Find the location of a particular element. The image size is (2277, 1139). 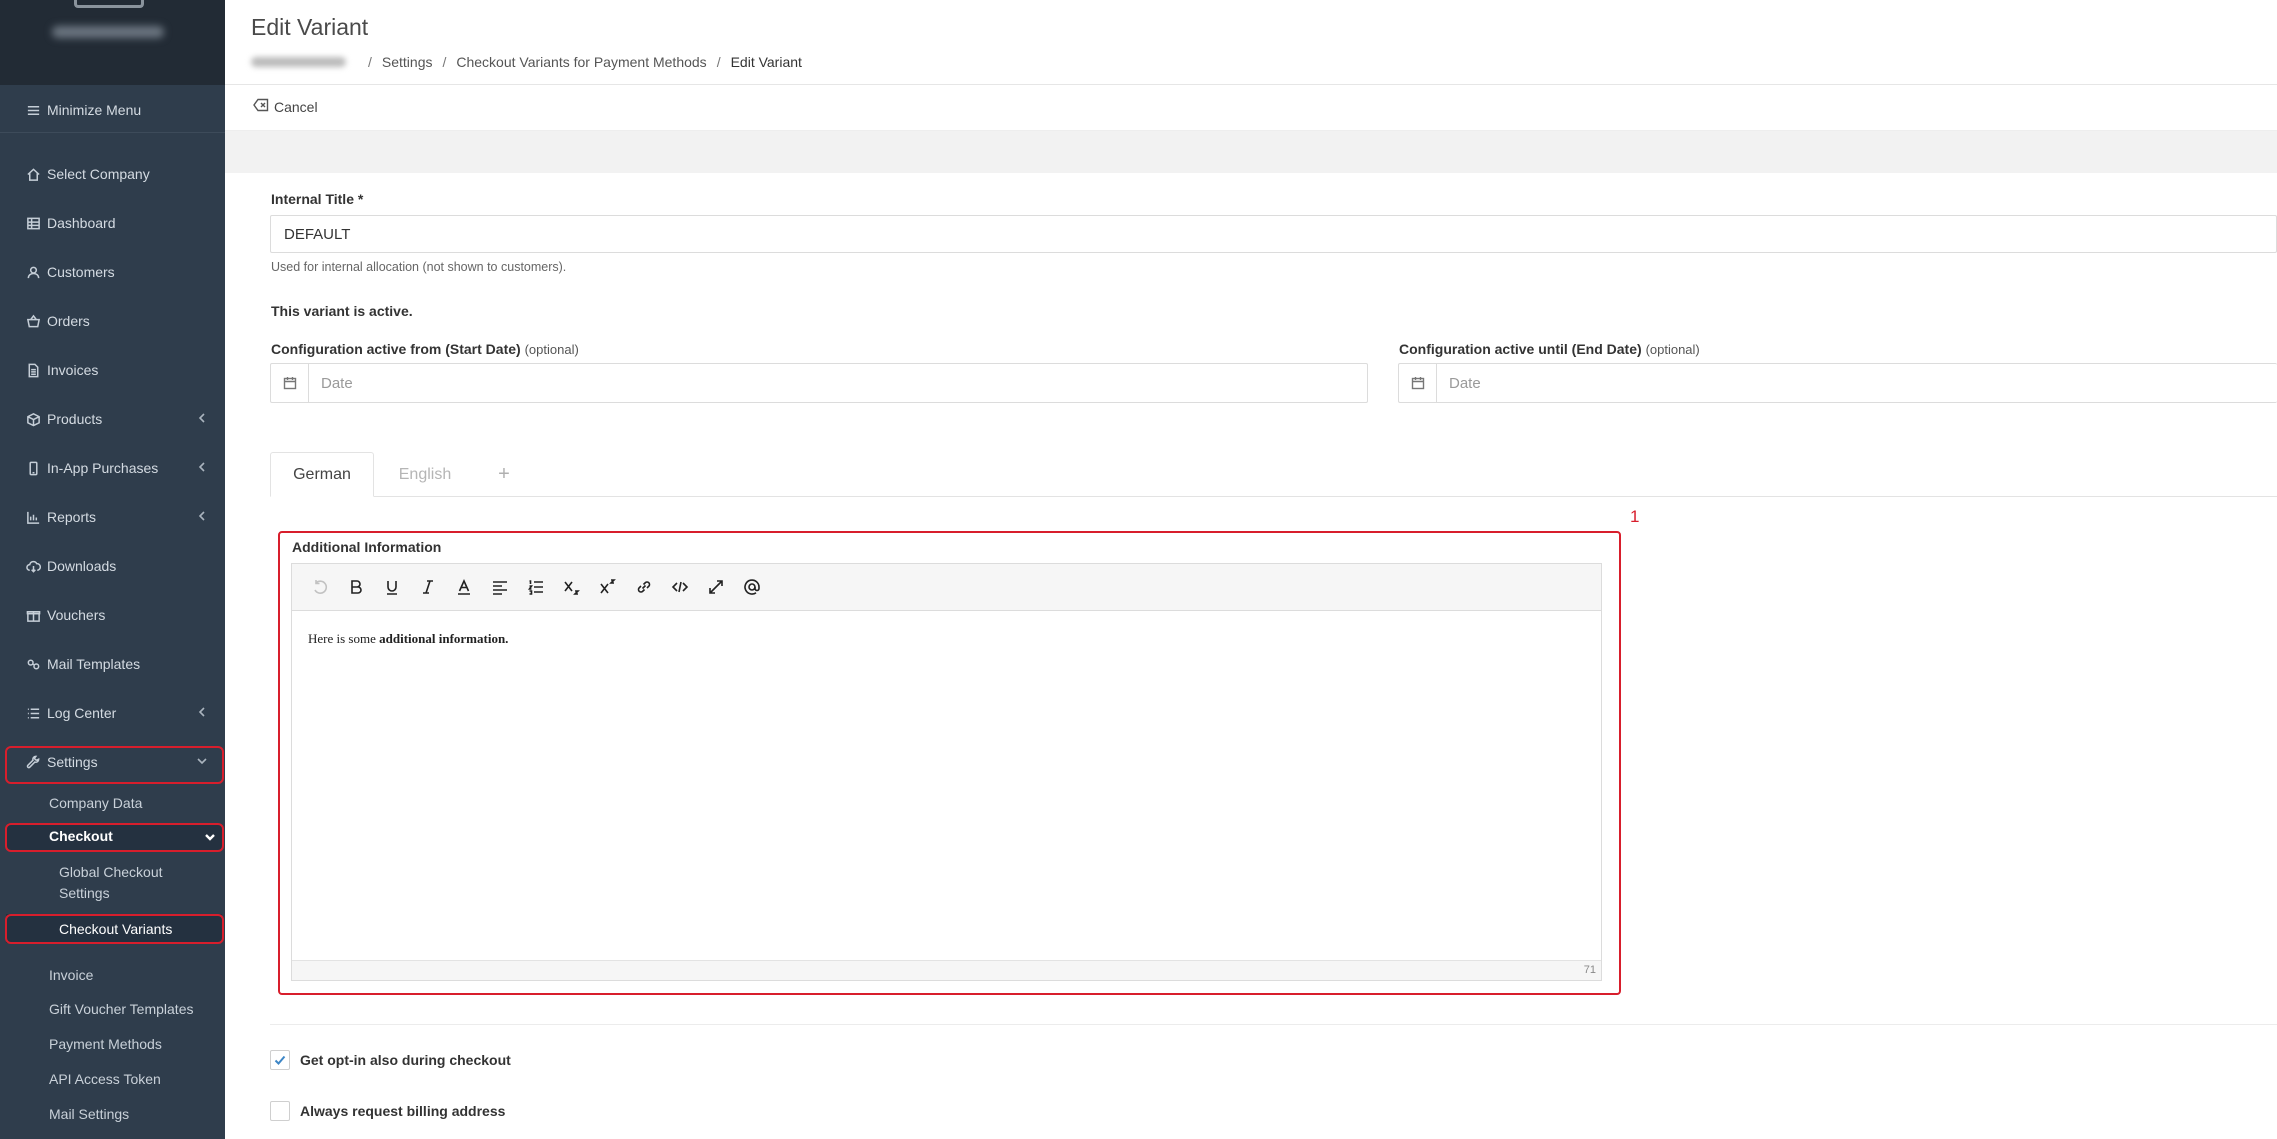

character-count: 71 is located at coordinates (1589, 970).